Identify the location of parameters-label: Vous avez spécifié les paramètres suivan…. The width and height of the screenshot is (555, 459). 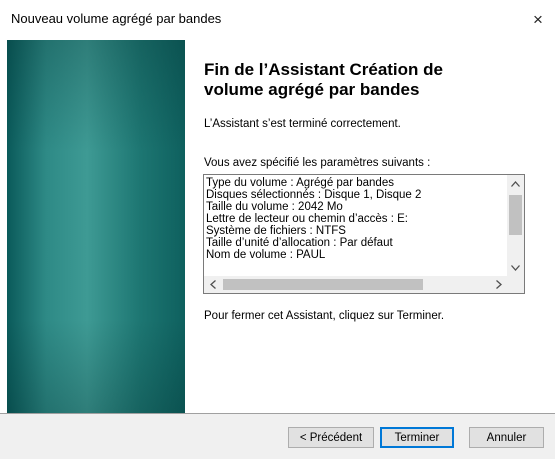
(317, 163).